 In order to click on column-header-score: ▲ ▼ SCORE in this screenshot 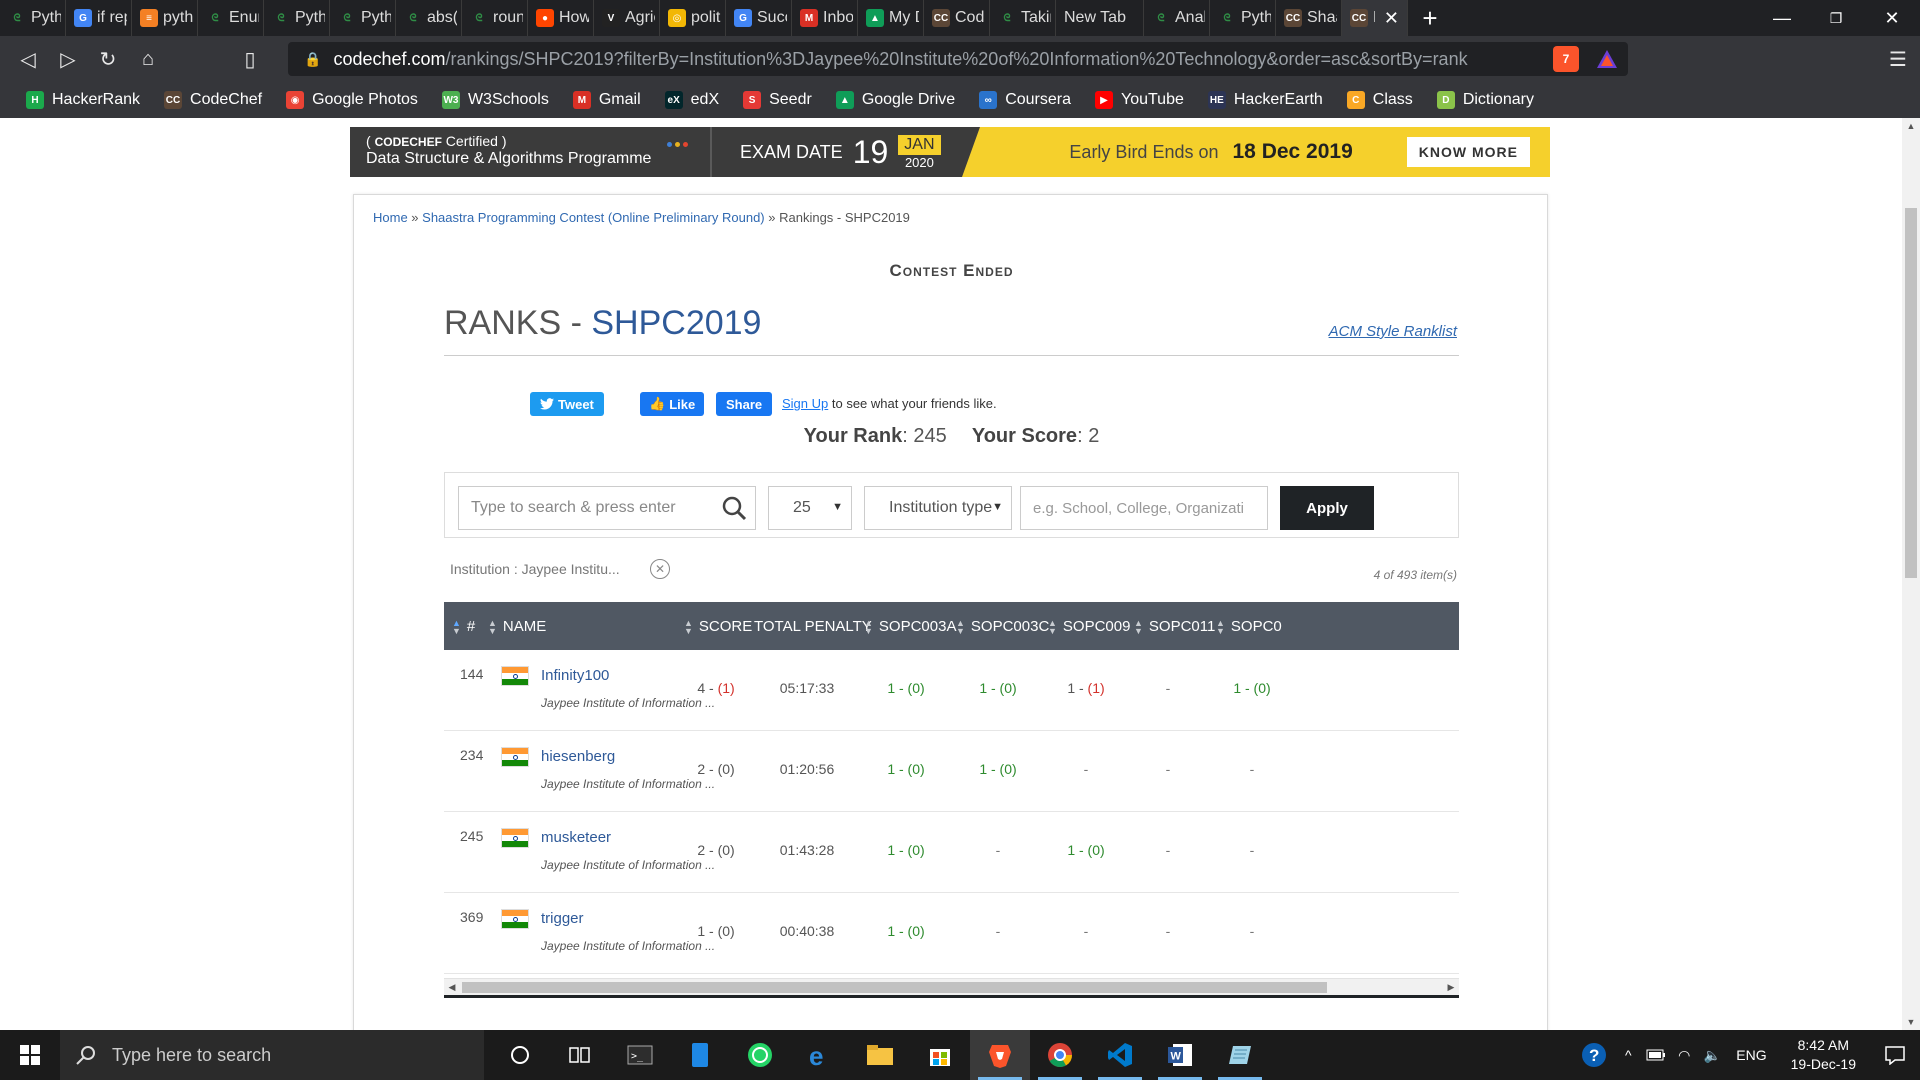, I will do `click(718, 626)`.